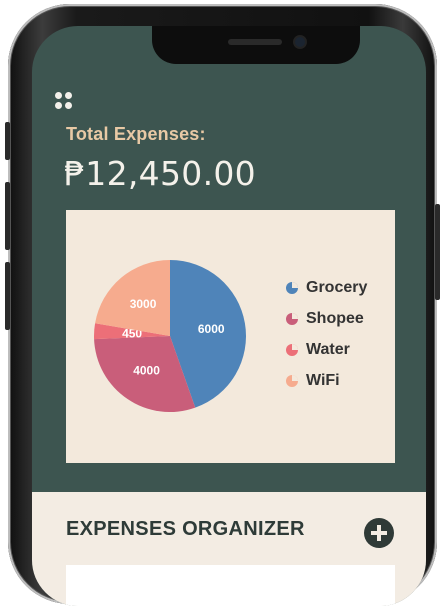 The image size is (445, 606). What do you see at coordinates (146, 371) in the screenshot?
I see `pie-label-shopee: 4000` at bounding box center [146, 371].